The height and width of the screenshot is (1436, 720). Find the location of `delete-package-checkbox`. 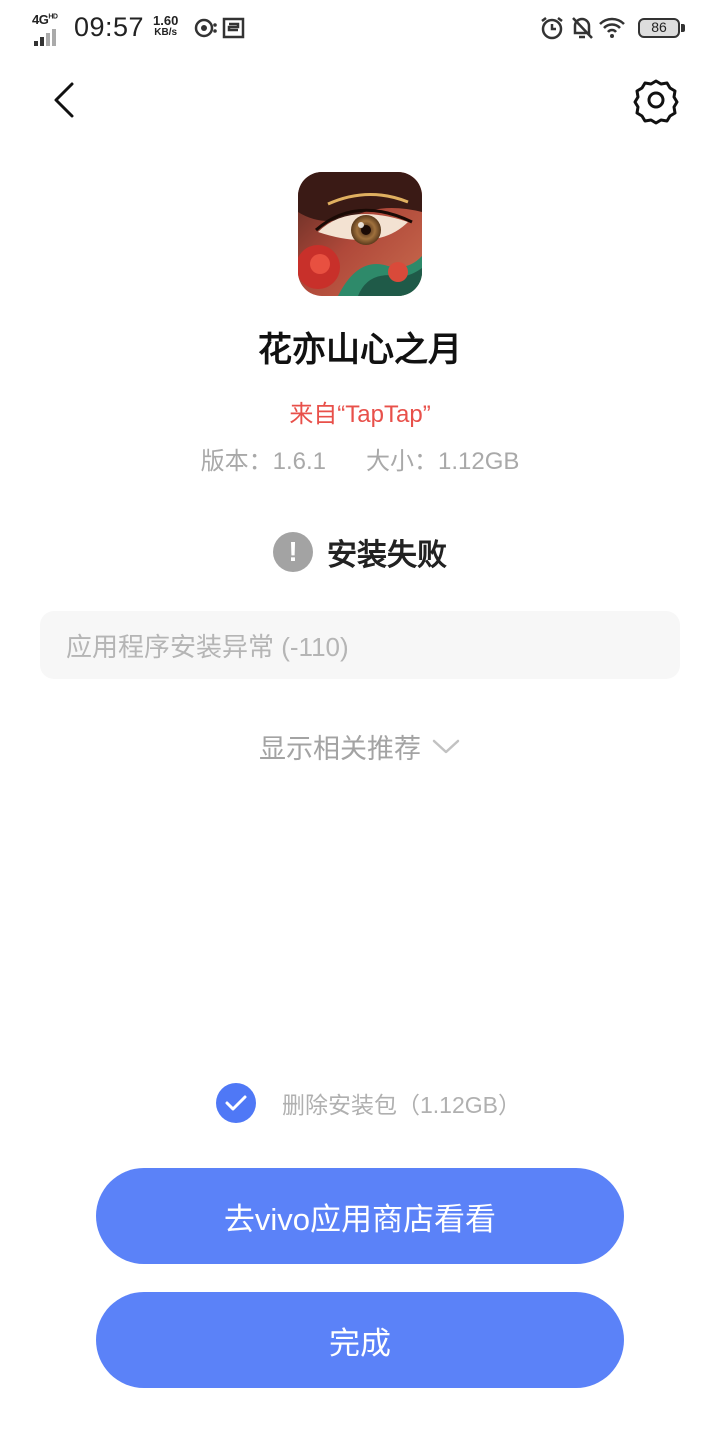

delete-package-checkbox is located at coordinates (236, 1103).